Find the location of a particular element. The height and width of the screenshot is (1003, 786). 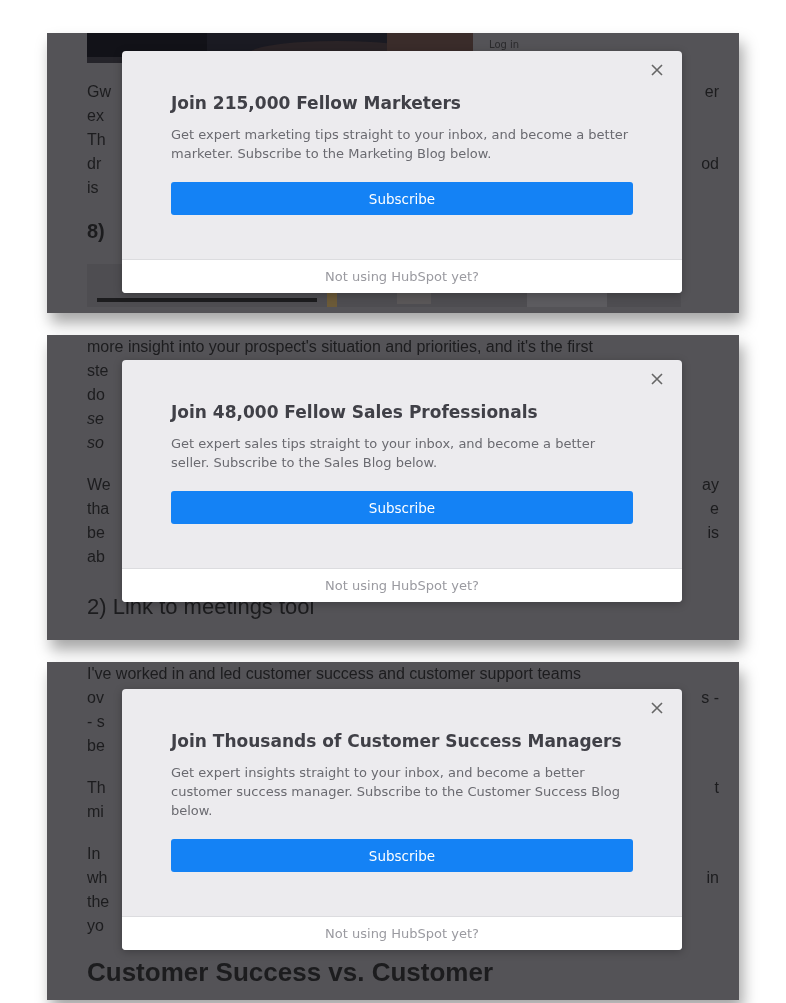

article-text: s - is located at coordinates (710, 698).